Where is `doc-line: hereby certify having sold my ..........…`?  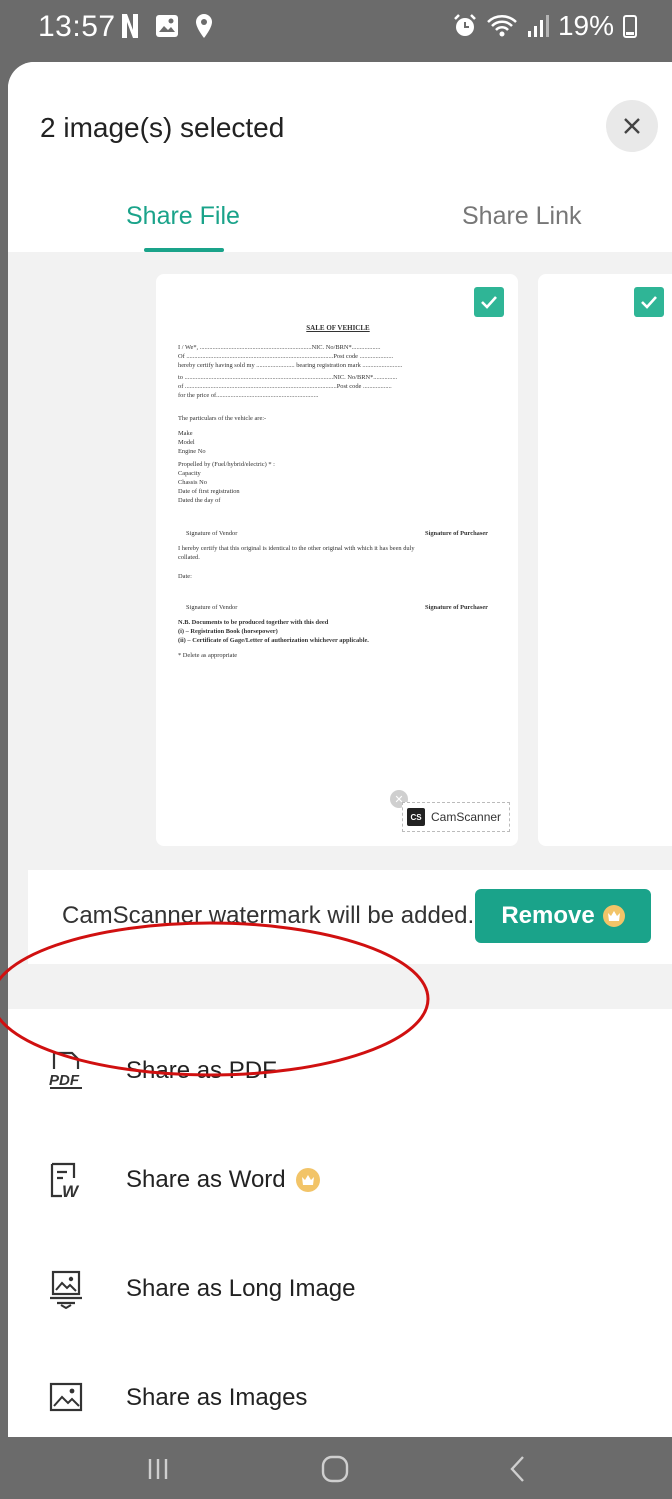
doc-line: hereby certify having sold my ..........… is located at coordinates (290, 365).